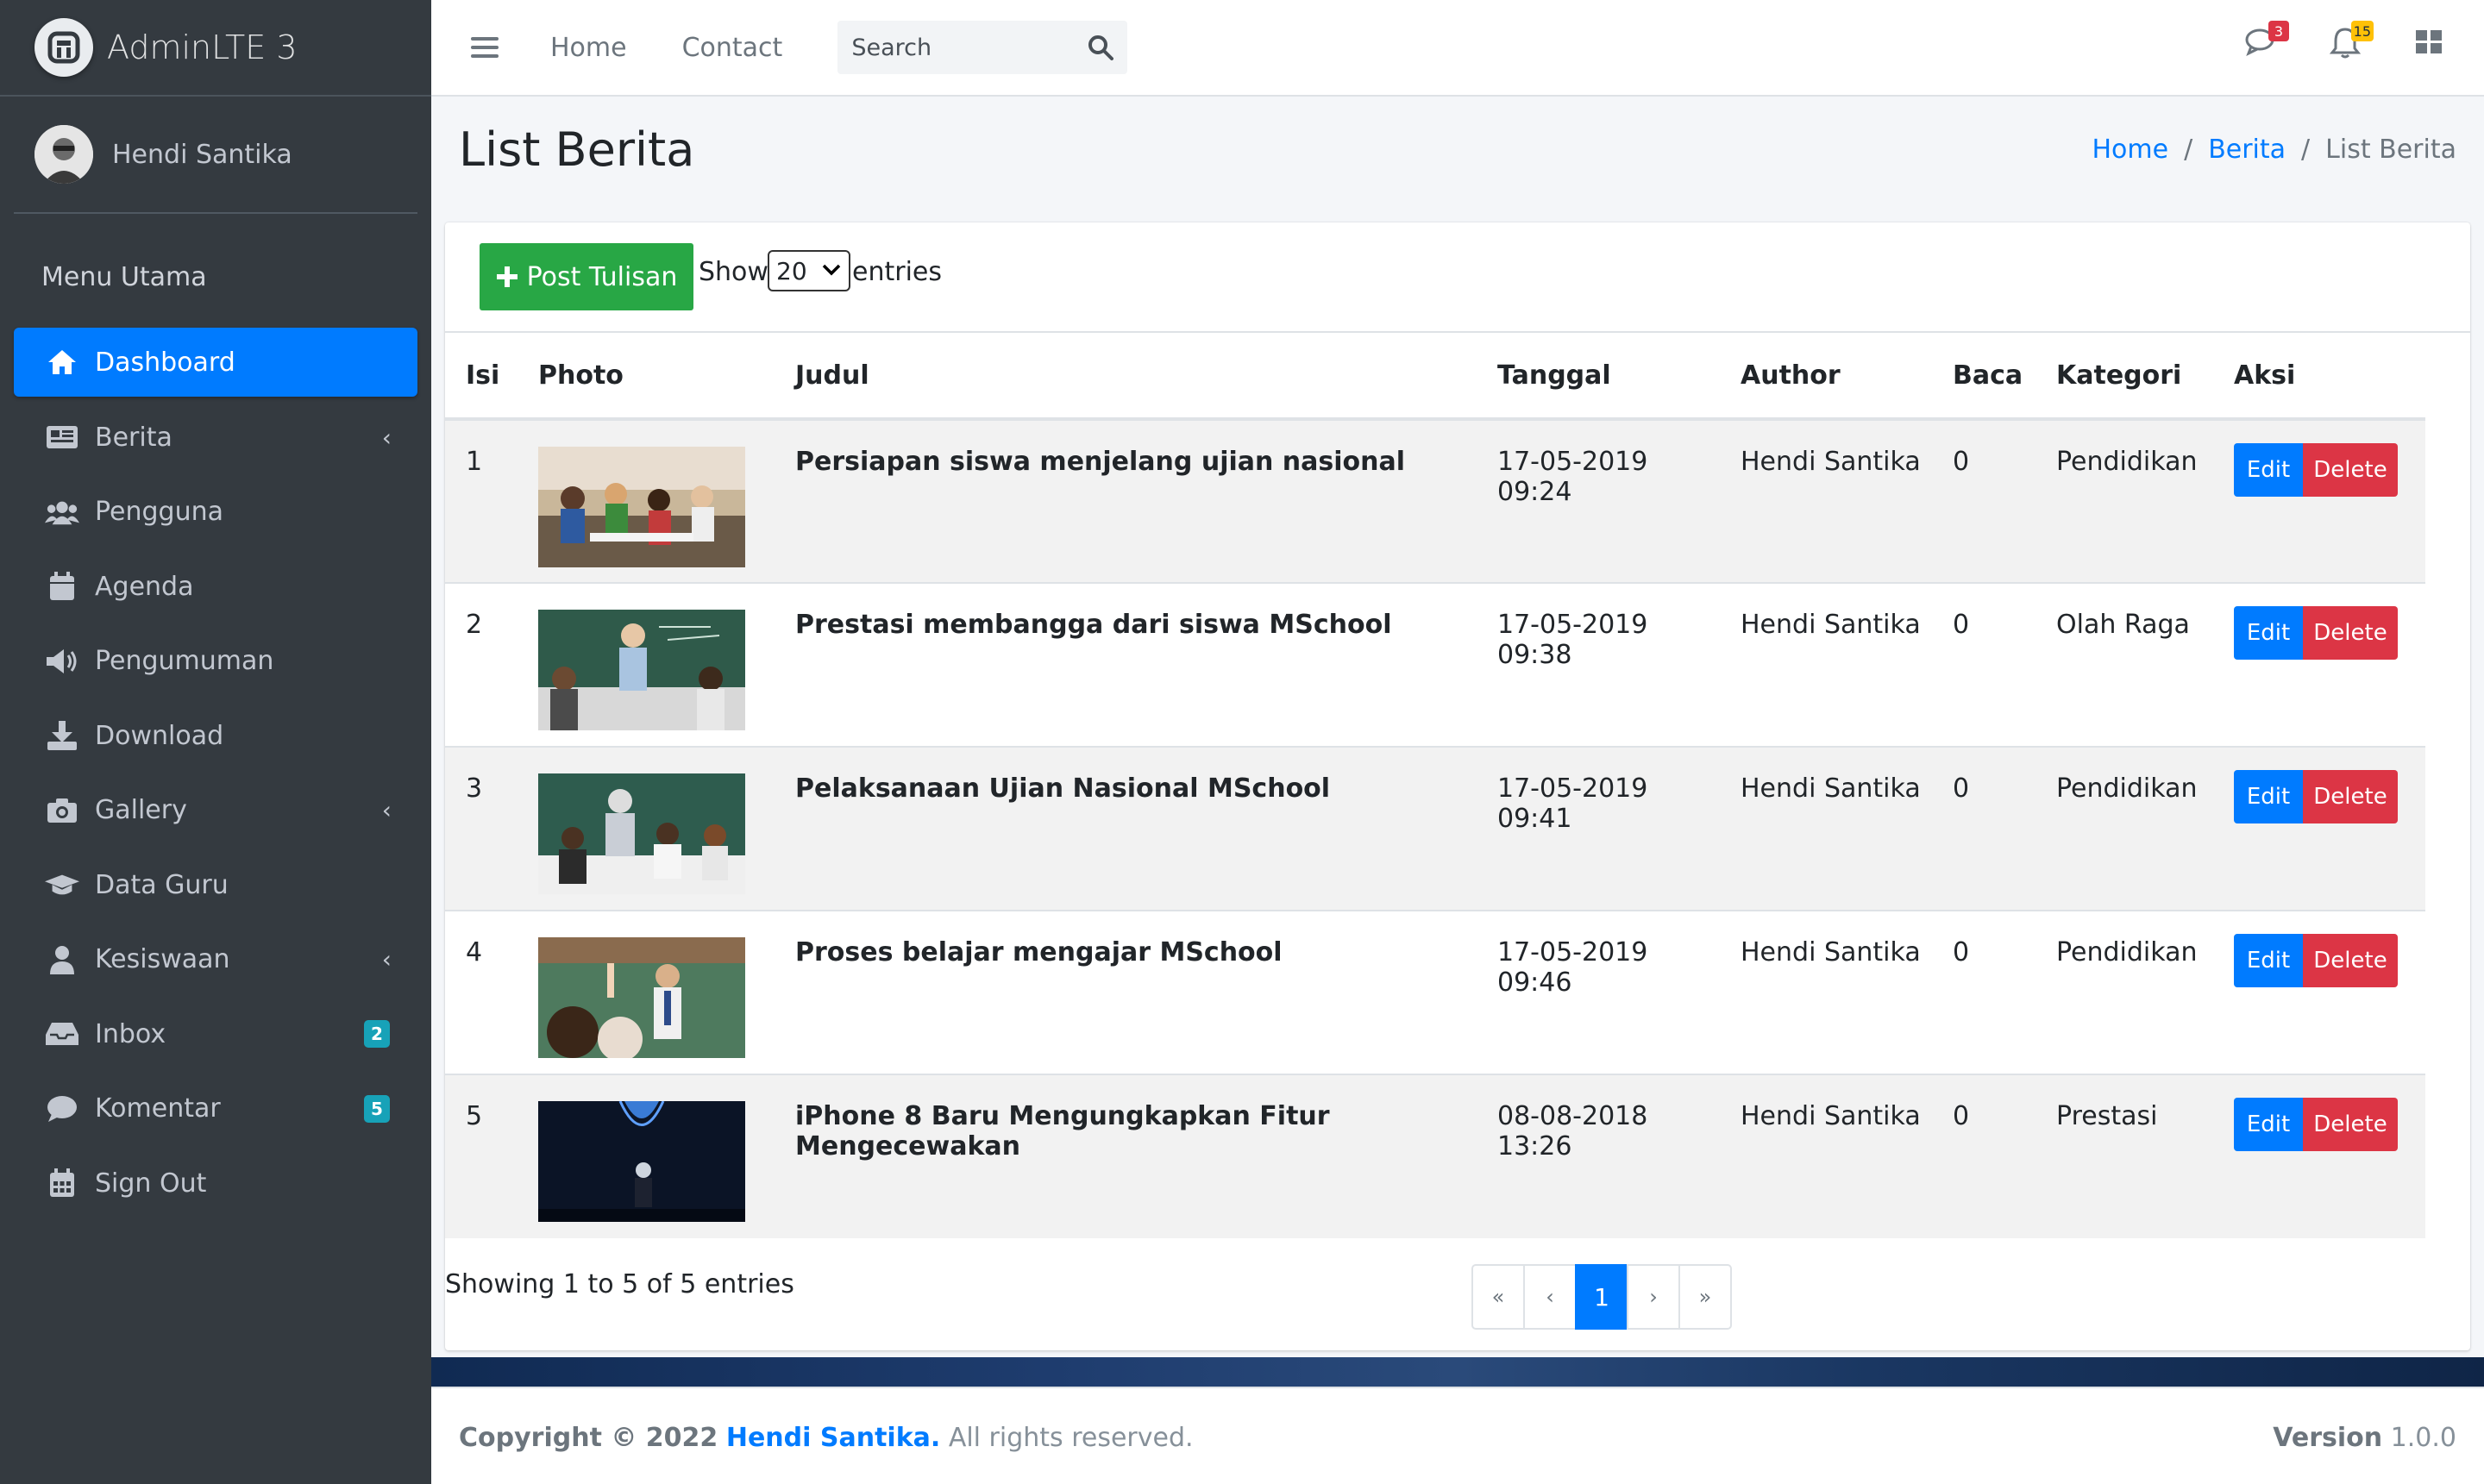 This screenshot has width=2484, height=1484. I want to click on search-input, so click(963, 47).